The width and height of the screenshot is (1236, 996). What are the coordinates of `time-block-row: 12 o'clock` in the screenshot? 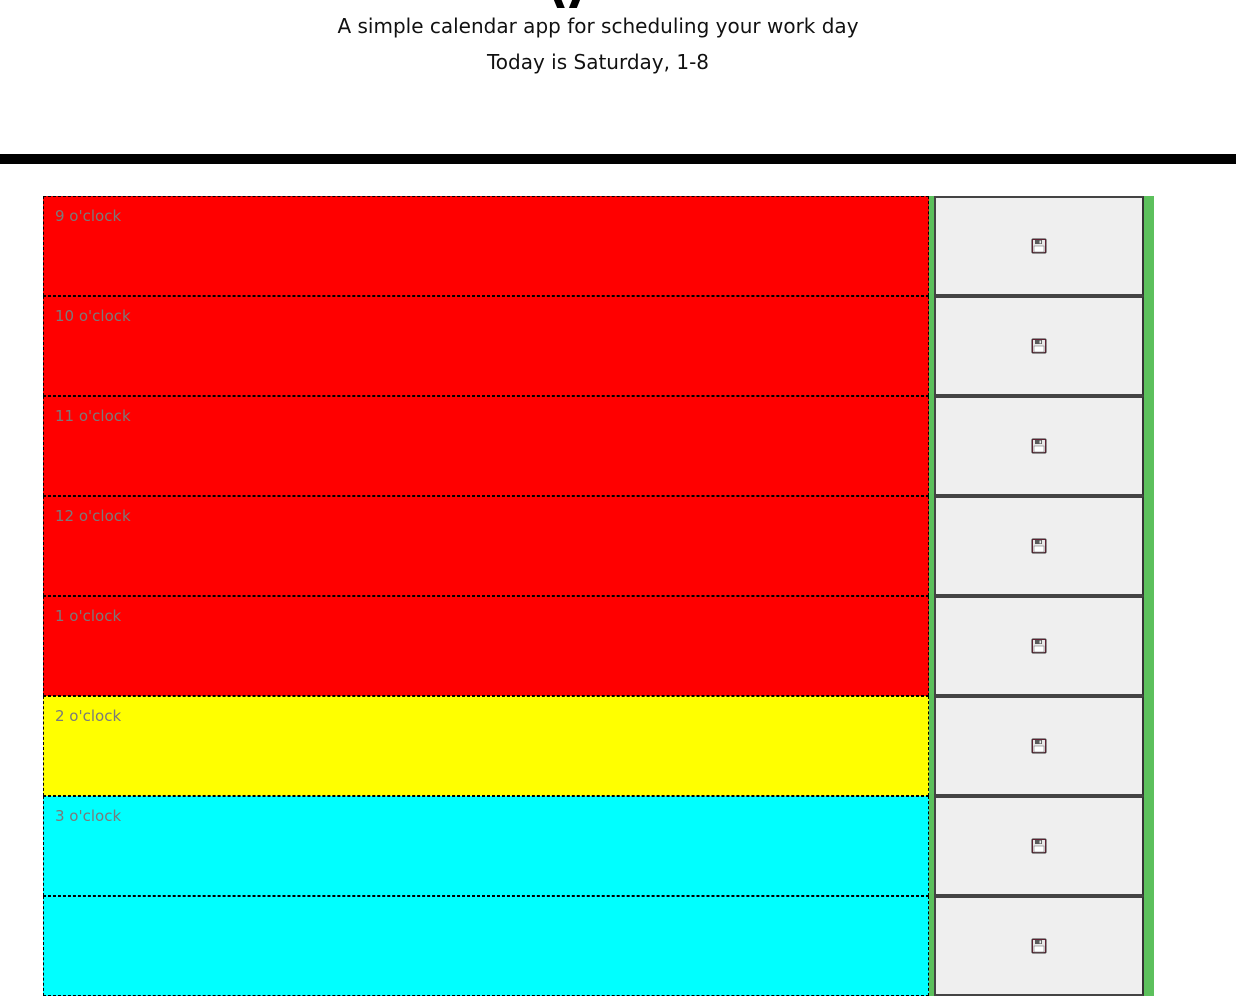 It's located at (598, 546).